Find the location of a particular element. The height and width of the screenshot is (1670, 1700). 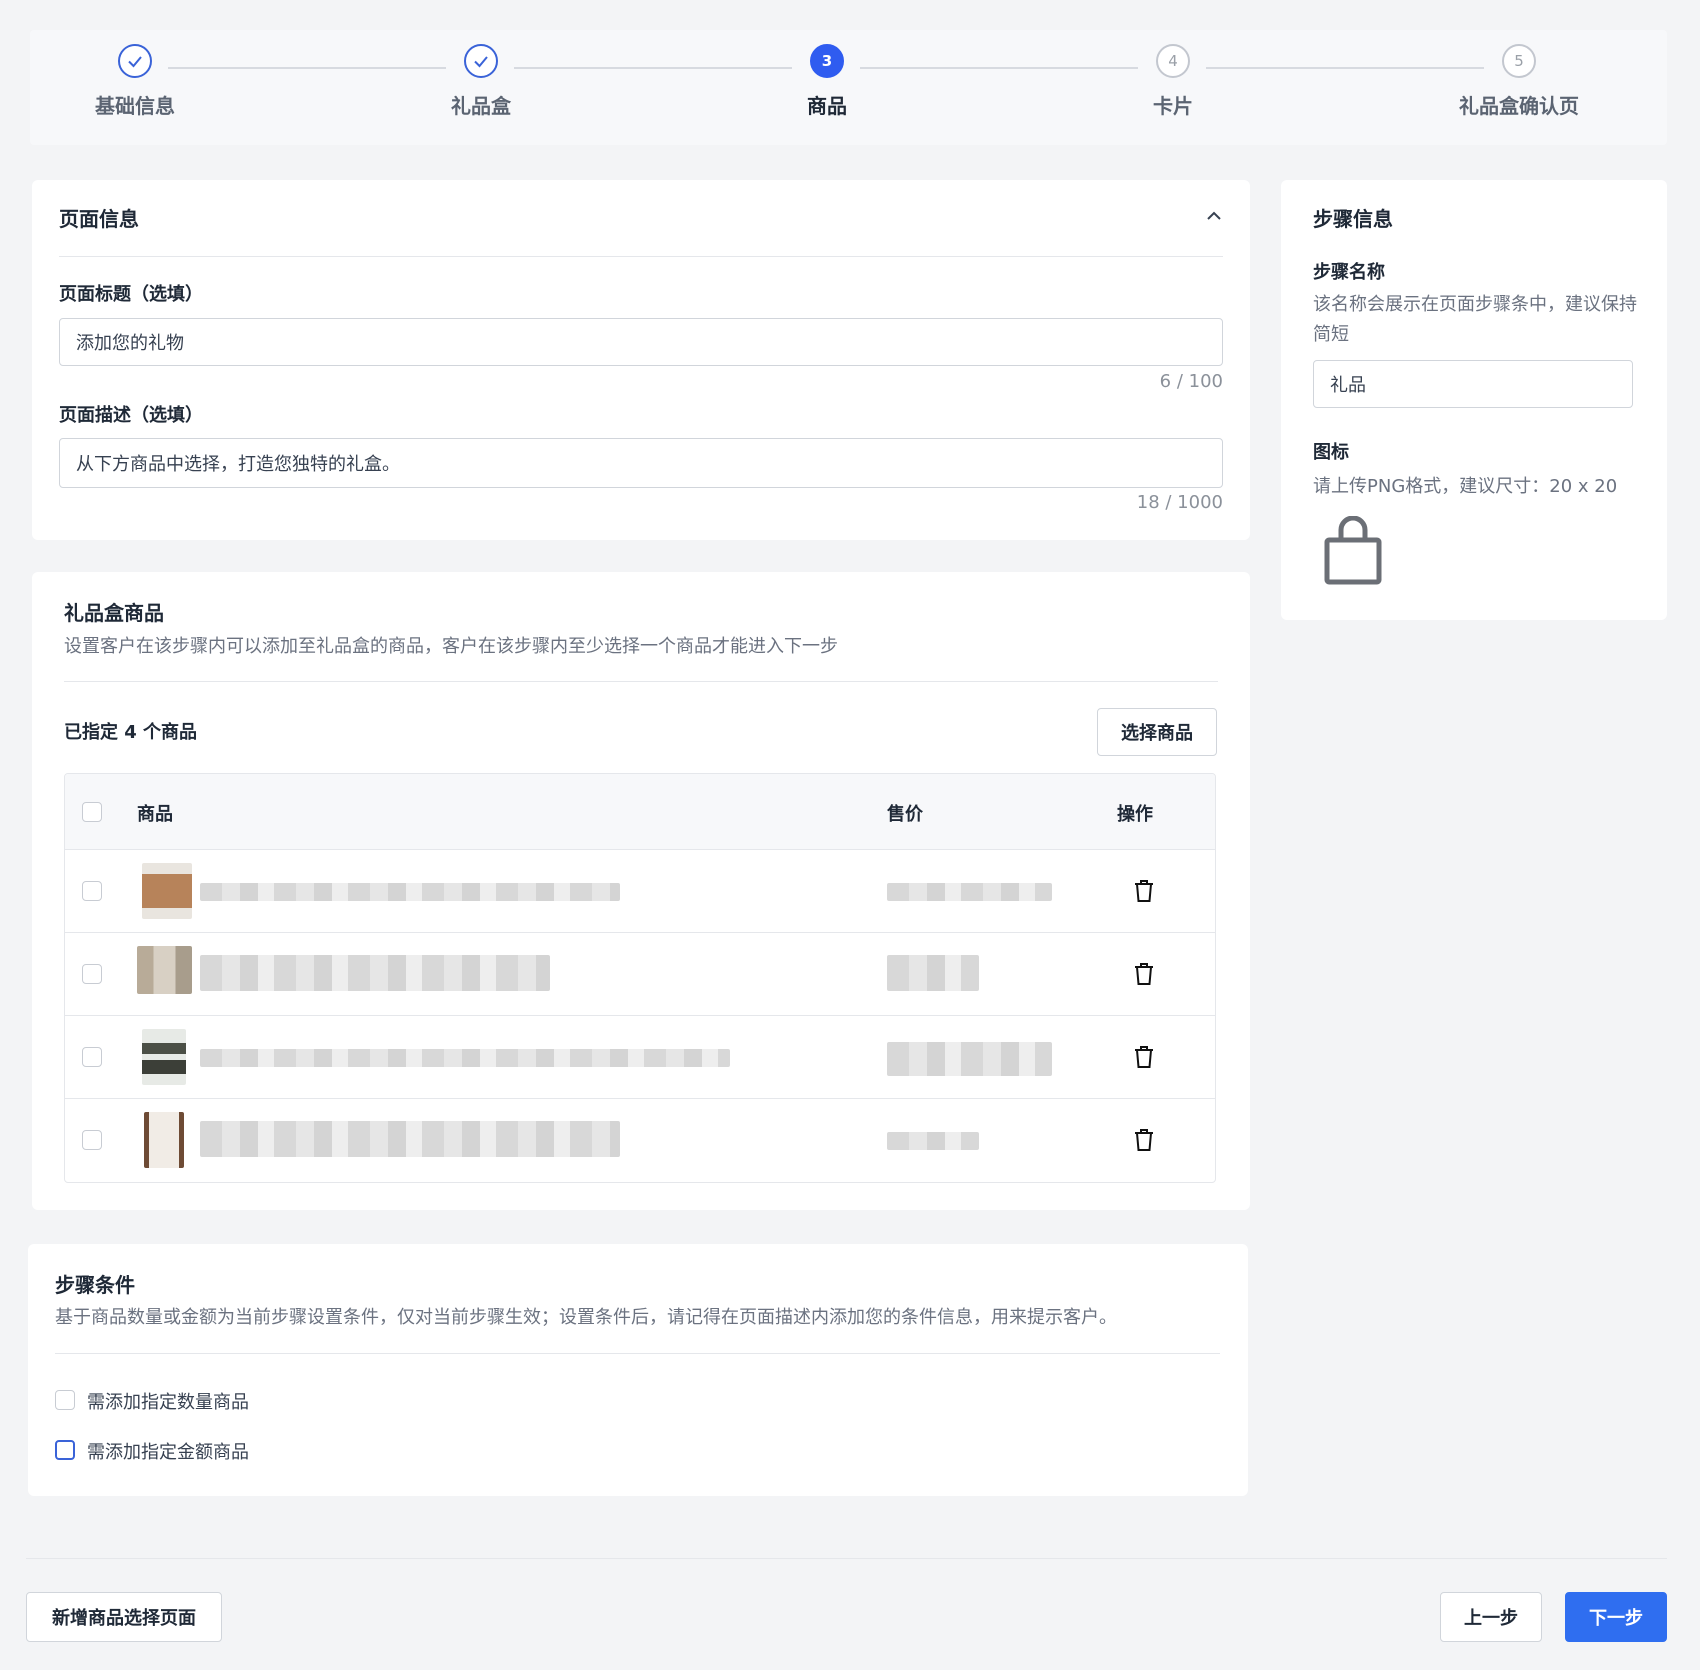

step-name-label: 步骤名称 is located at coordinates (1349, 272).